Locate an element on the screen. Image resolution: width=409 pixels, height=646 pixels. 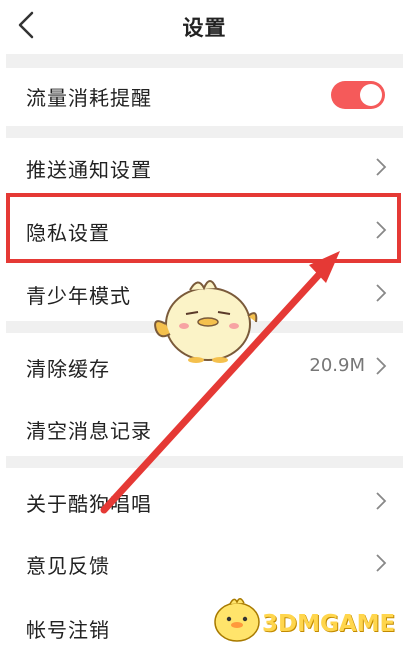
push-settings-label: 推送通知设置 is located at coordinates (89, 170).